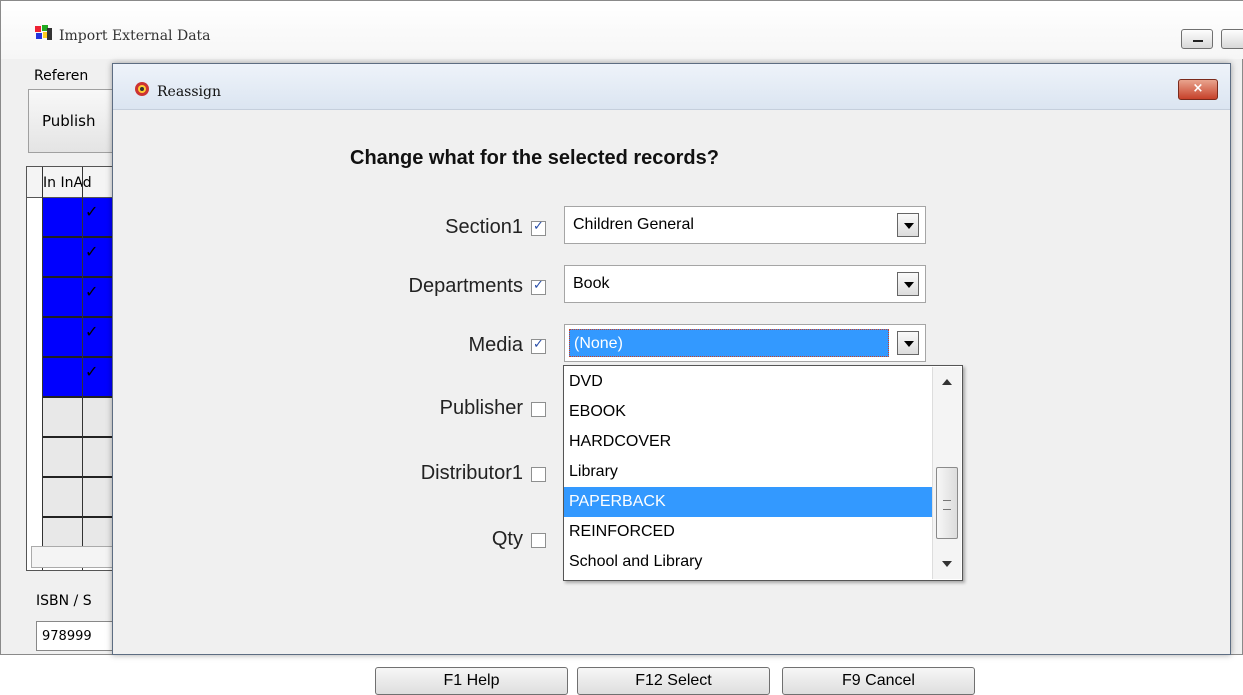  Describe the element at coordinates (64, 601) in the screenshot. I see `isbn-label: ISBN / S` at that location.